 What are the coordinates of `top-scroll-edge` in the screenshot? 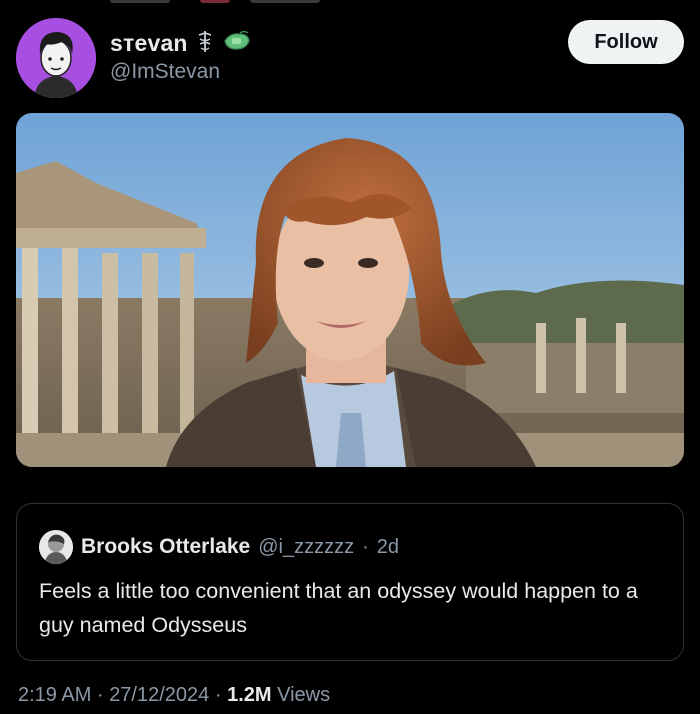 It's located at (350, 3).